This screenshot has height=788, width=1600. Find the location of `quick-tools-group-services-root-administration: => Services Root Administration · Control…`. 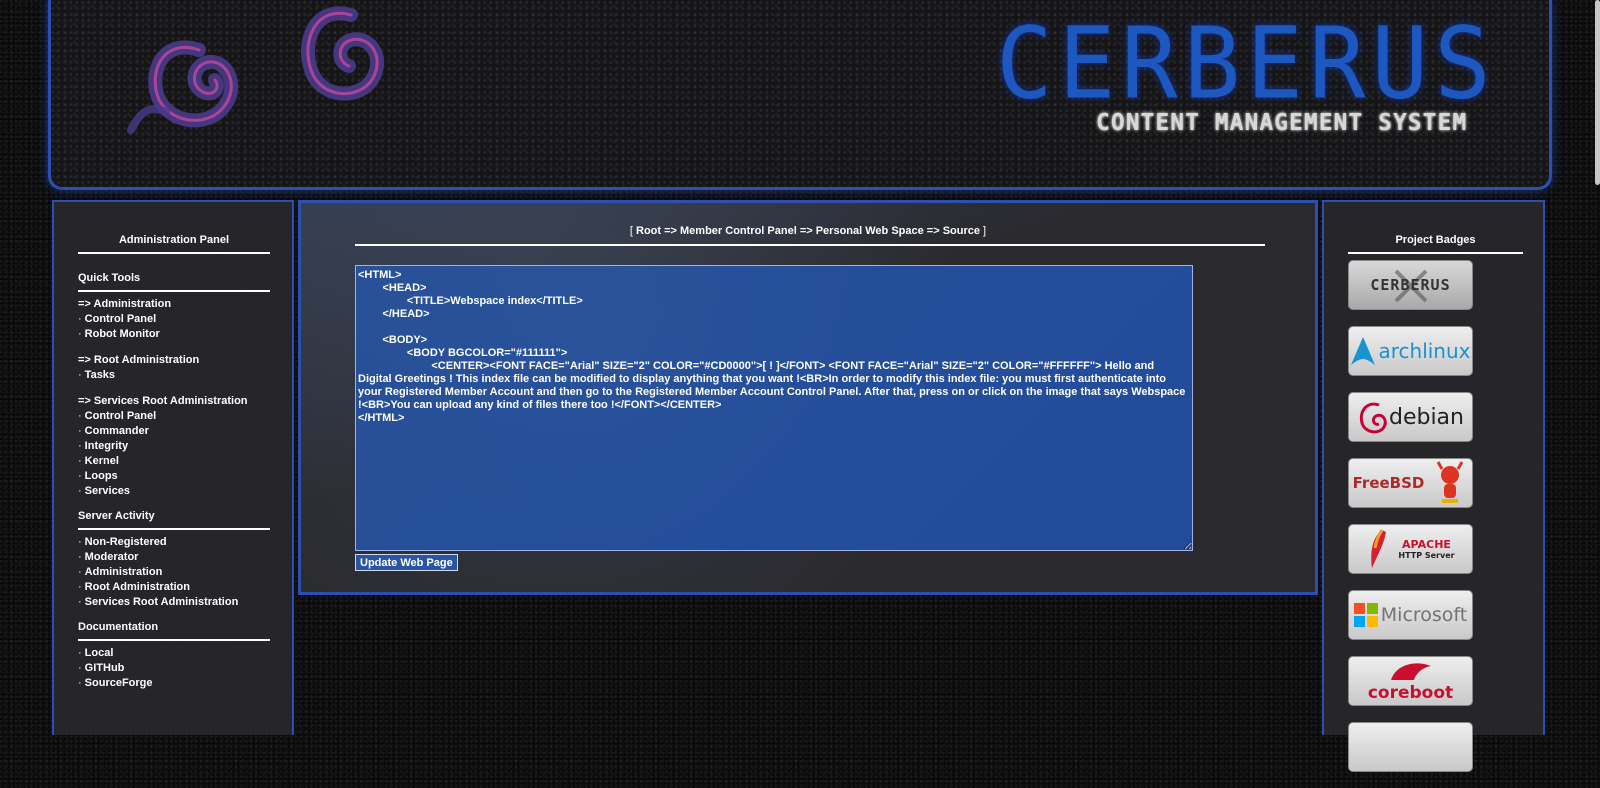

quick-tools-group-services-root-administration: => Services Root Administration · Control… is located at coordinates (174, 446).